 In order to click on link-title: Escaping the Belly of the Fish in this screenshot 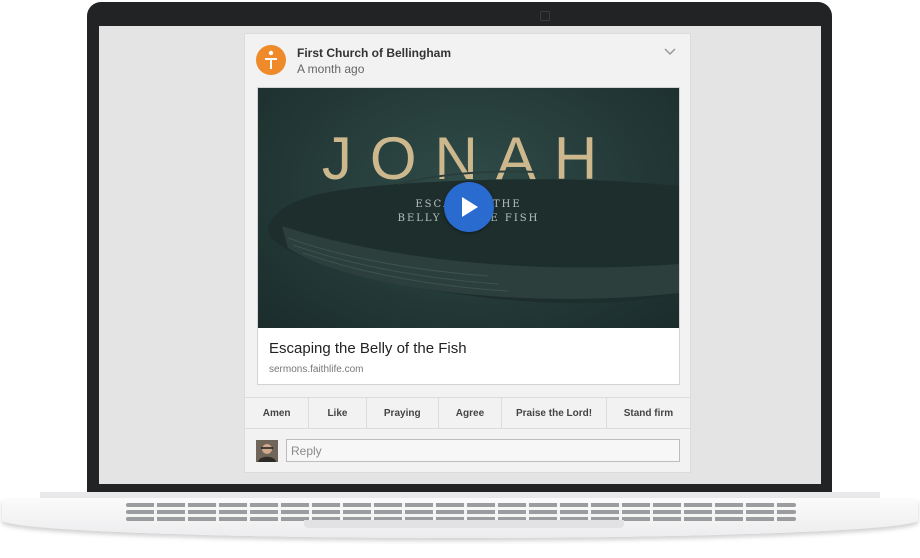, I will do `click(368, 348)`.